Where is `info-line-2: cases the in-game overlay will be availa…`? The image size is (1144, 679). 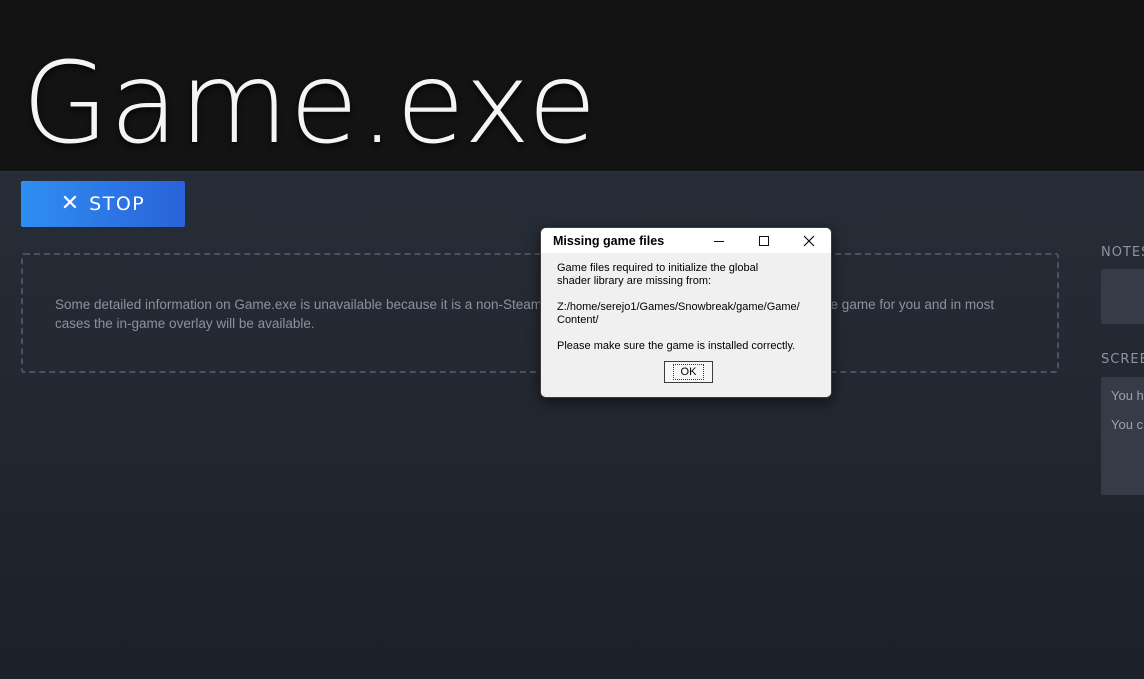 info-line-2: cases the in-game overlay will be availa… is located at coordinates (185, 323).